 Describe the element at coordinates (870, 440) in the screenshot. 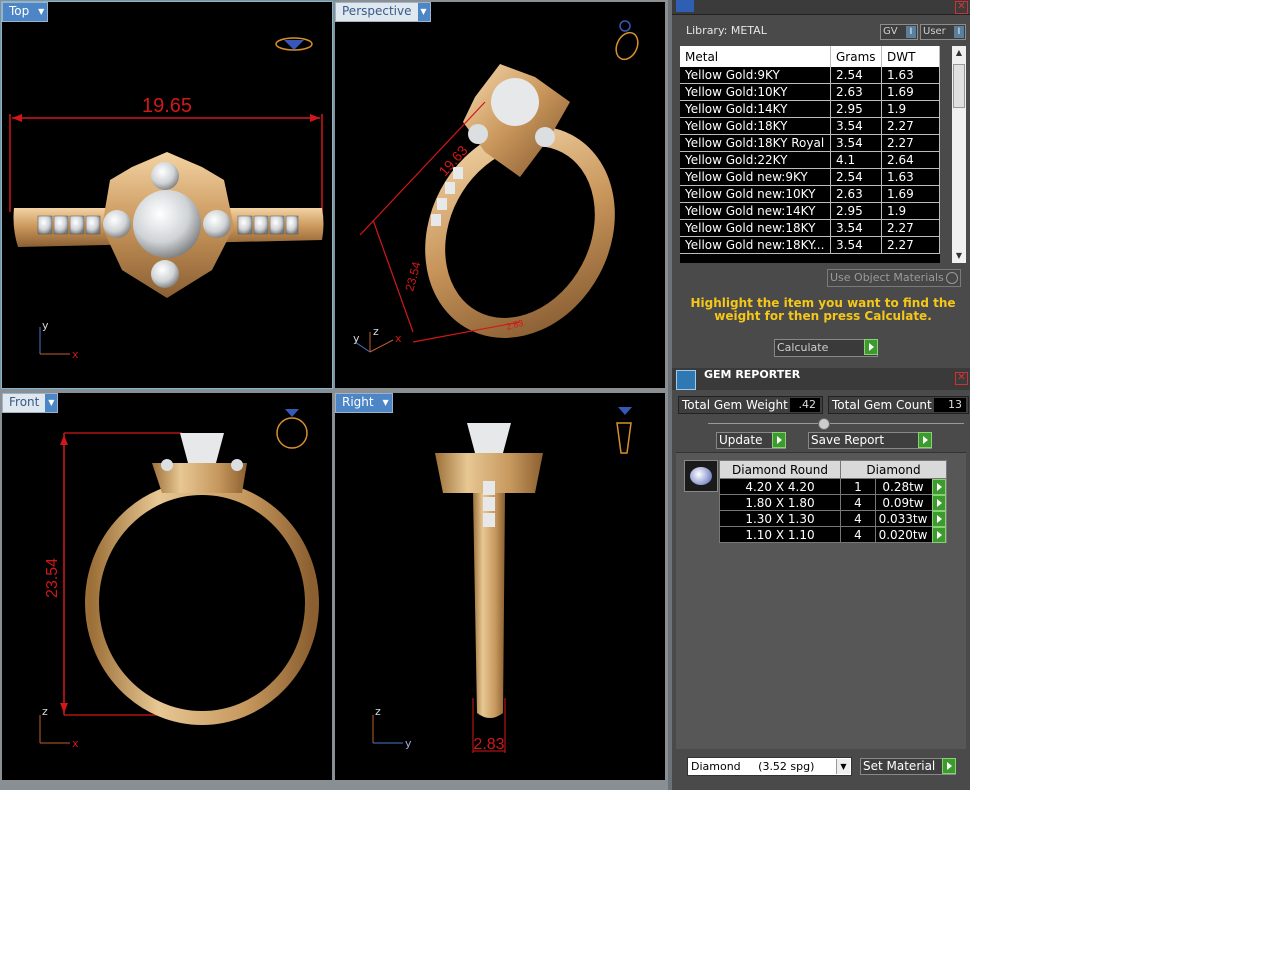

I see `save-report-button: Save Report` at that location.